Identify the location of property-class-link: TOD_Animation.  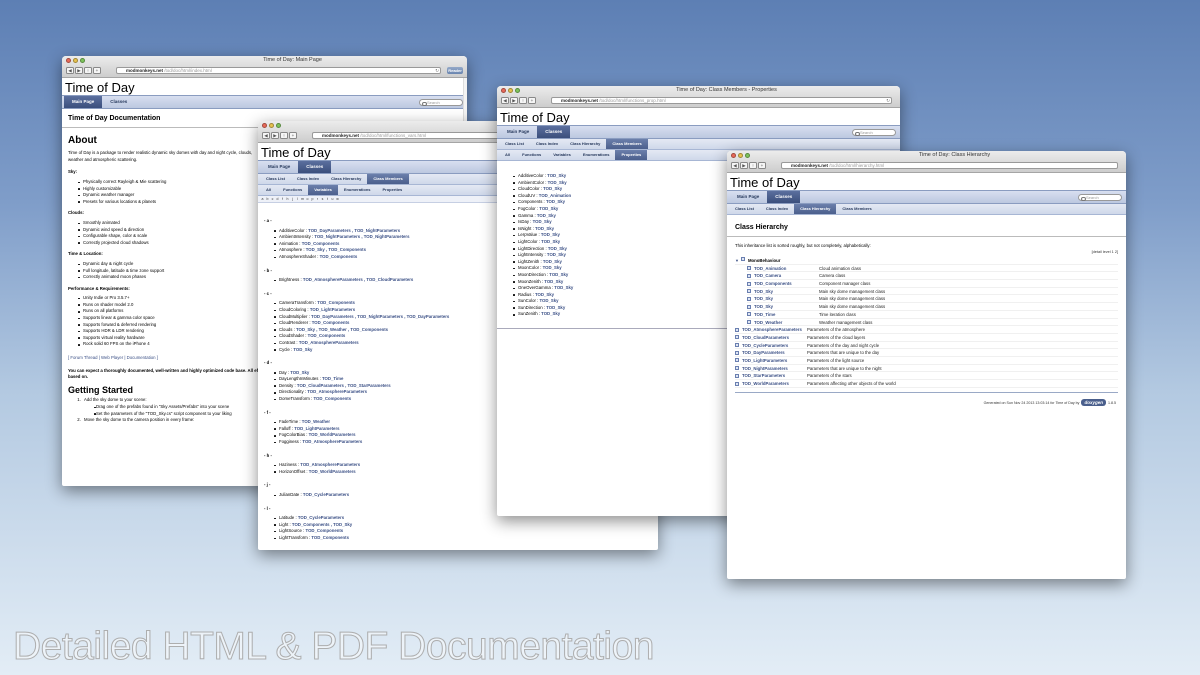
(555, 195).